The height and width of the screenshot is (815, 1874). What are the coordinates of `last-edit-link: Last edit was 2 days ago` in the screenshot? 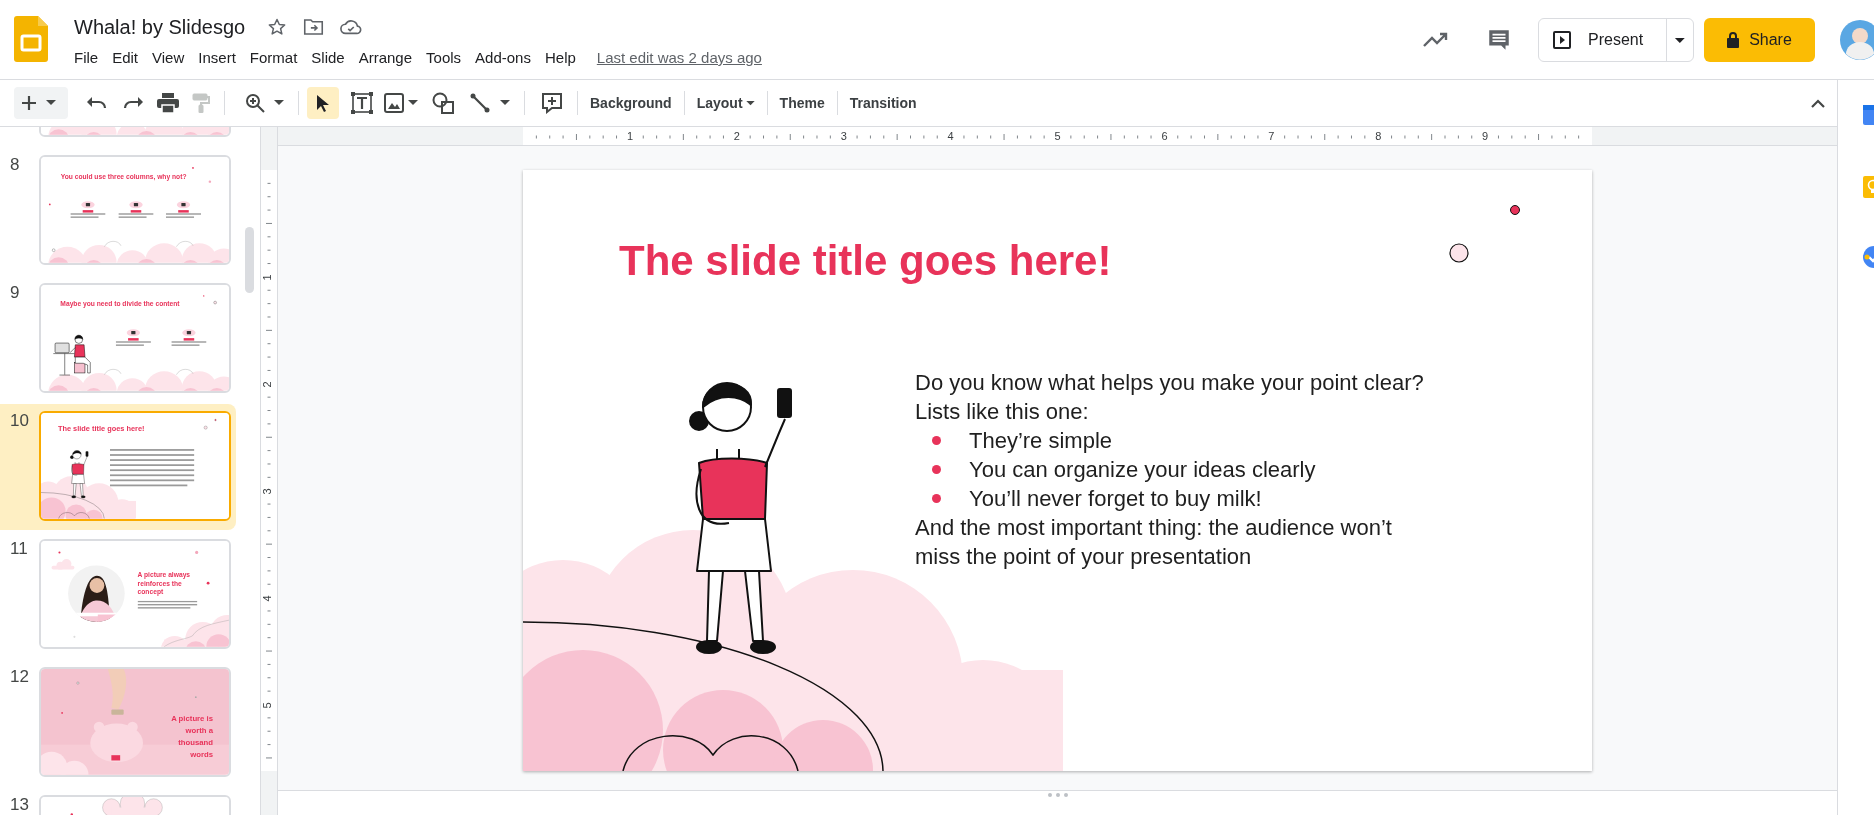 It's located at (679, 58).